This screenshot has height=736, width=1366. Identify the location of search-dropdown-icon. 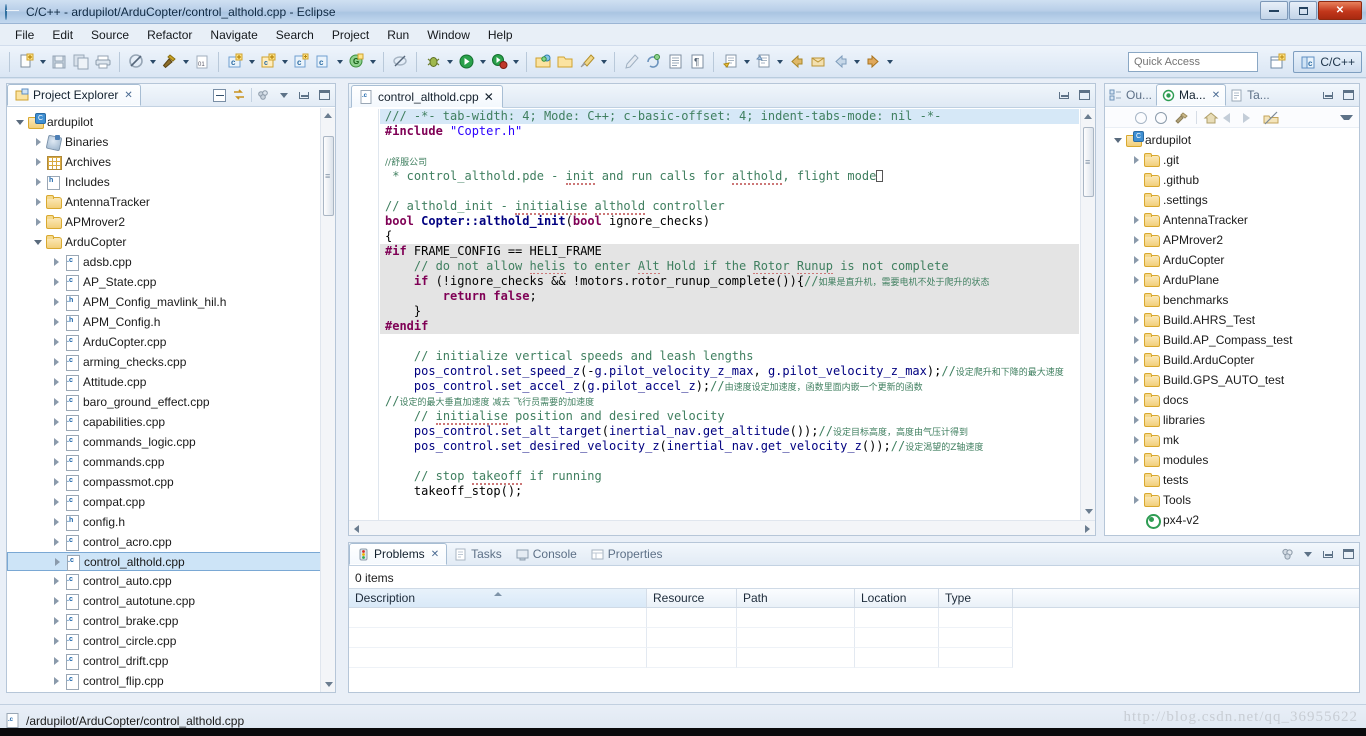
(603, 62).